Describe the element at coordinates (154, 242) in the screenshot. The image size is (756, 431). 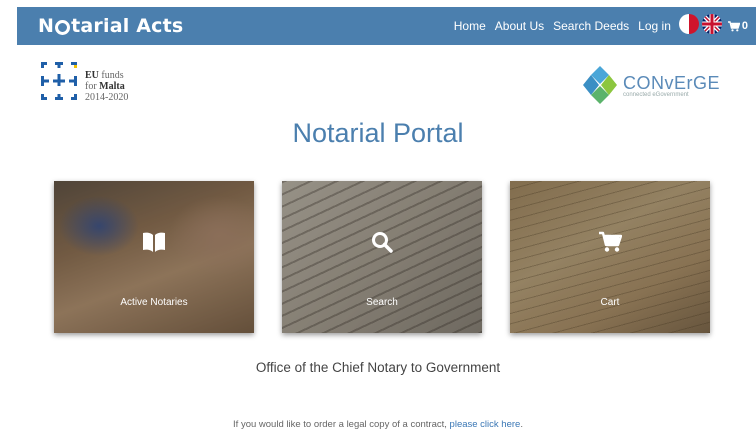
I see `book-icon` at that location.